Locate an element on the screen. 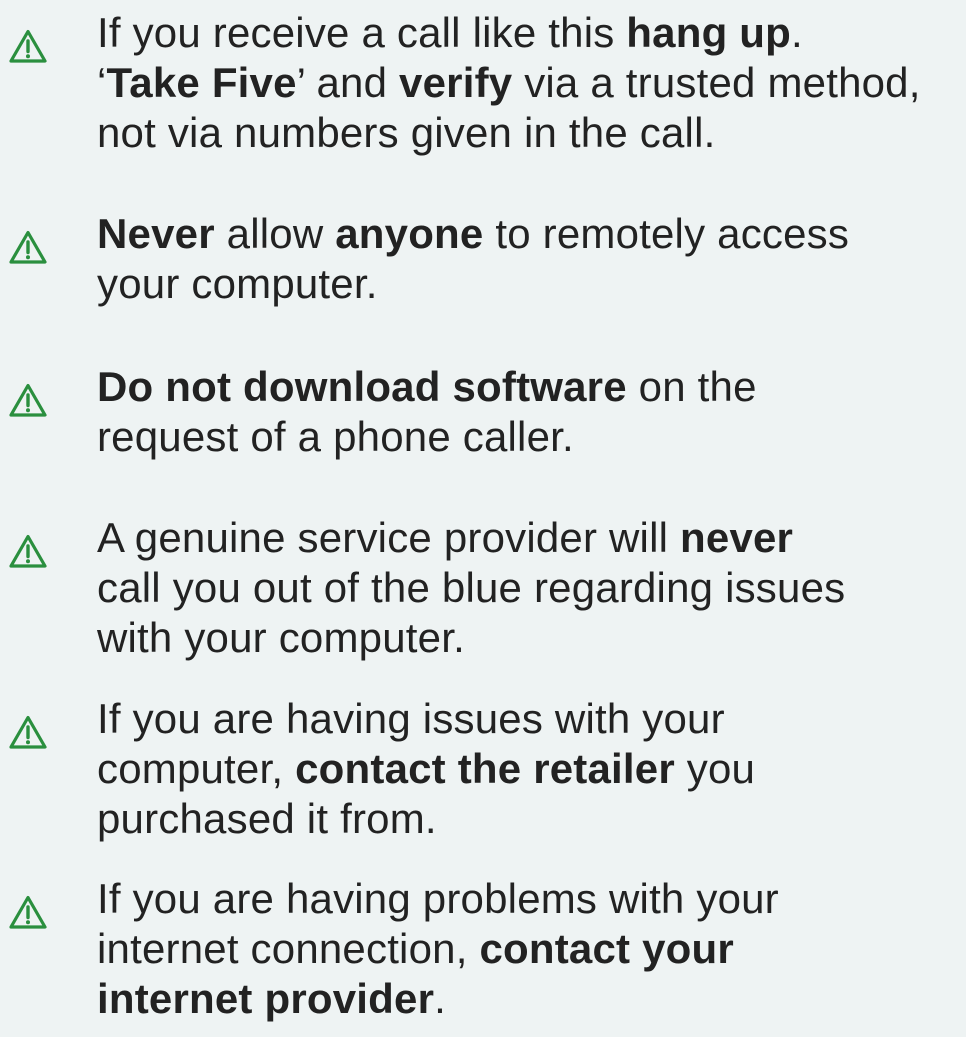  tip-emphasis: contact the retailer is located at coordinates (485, 768).